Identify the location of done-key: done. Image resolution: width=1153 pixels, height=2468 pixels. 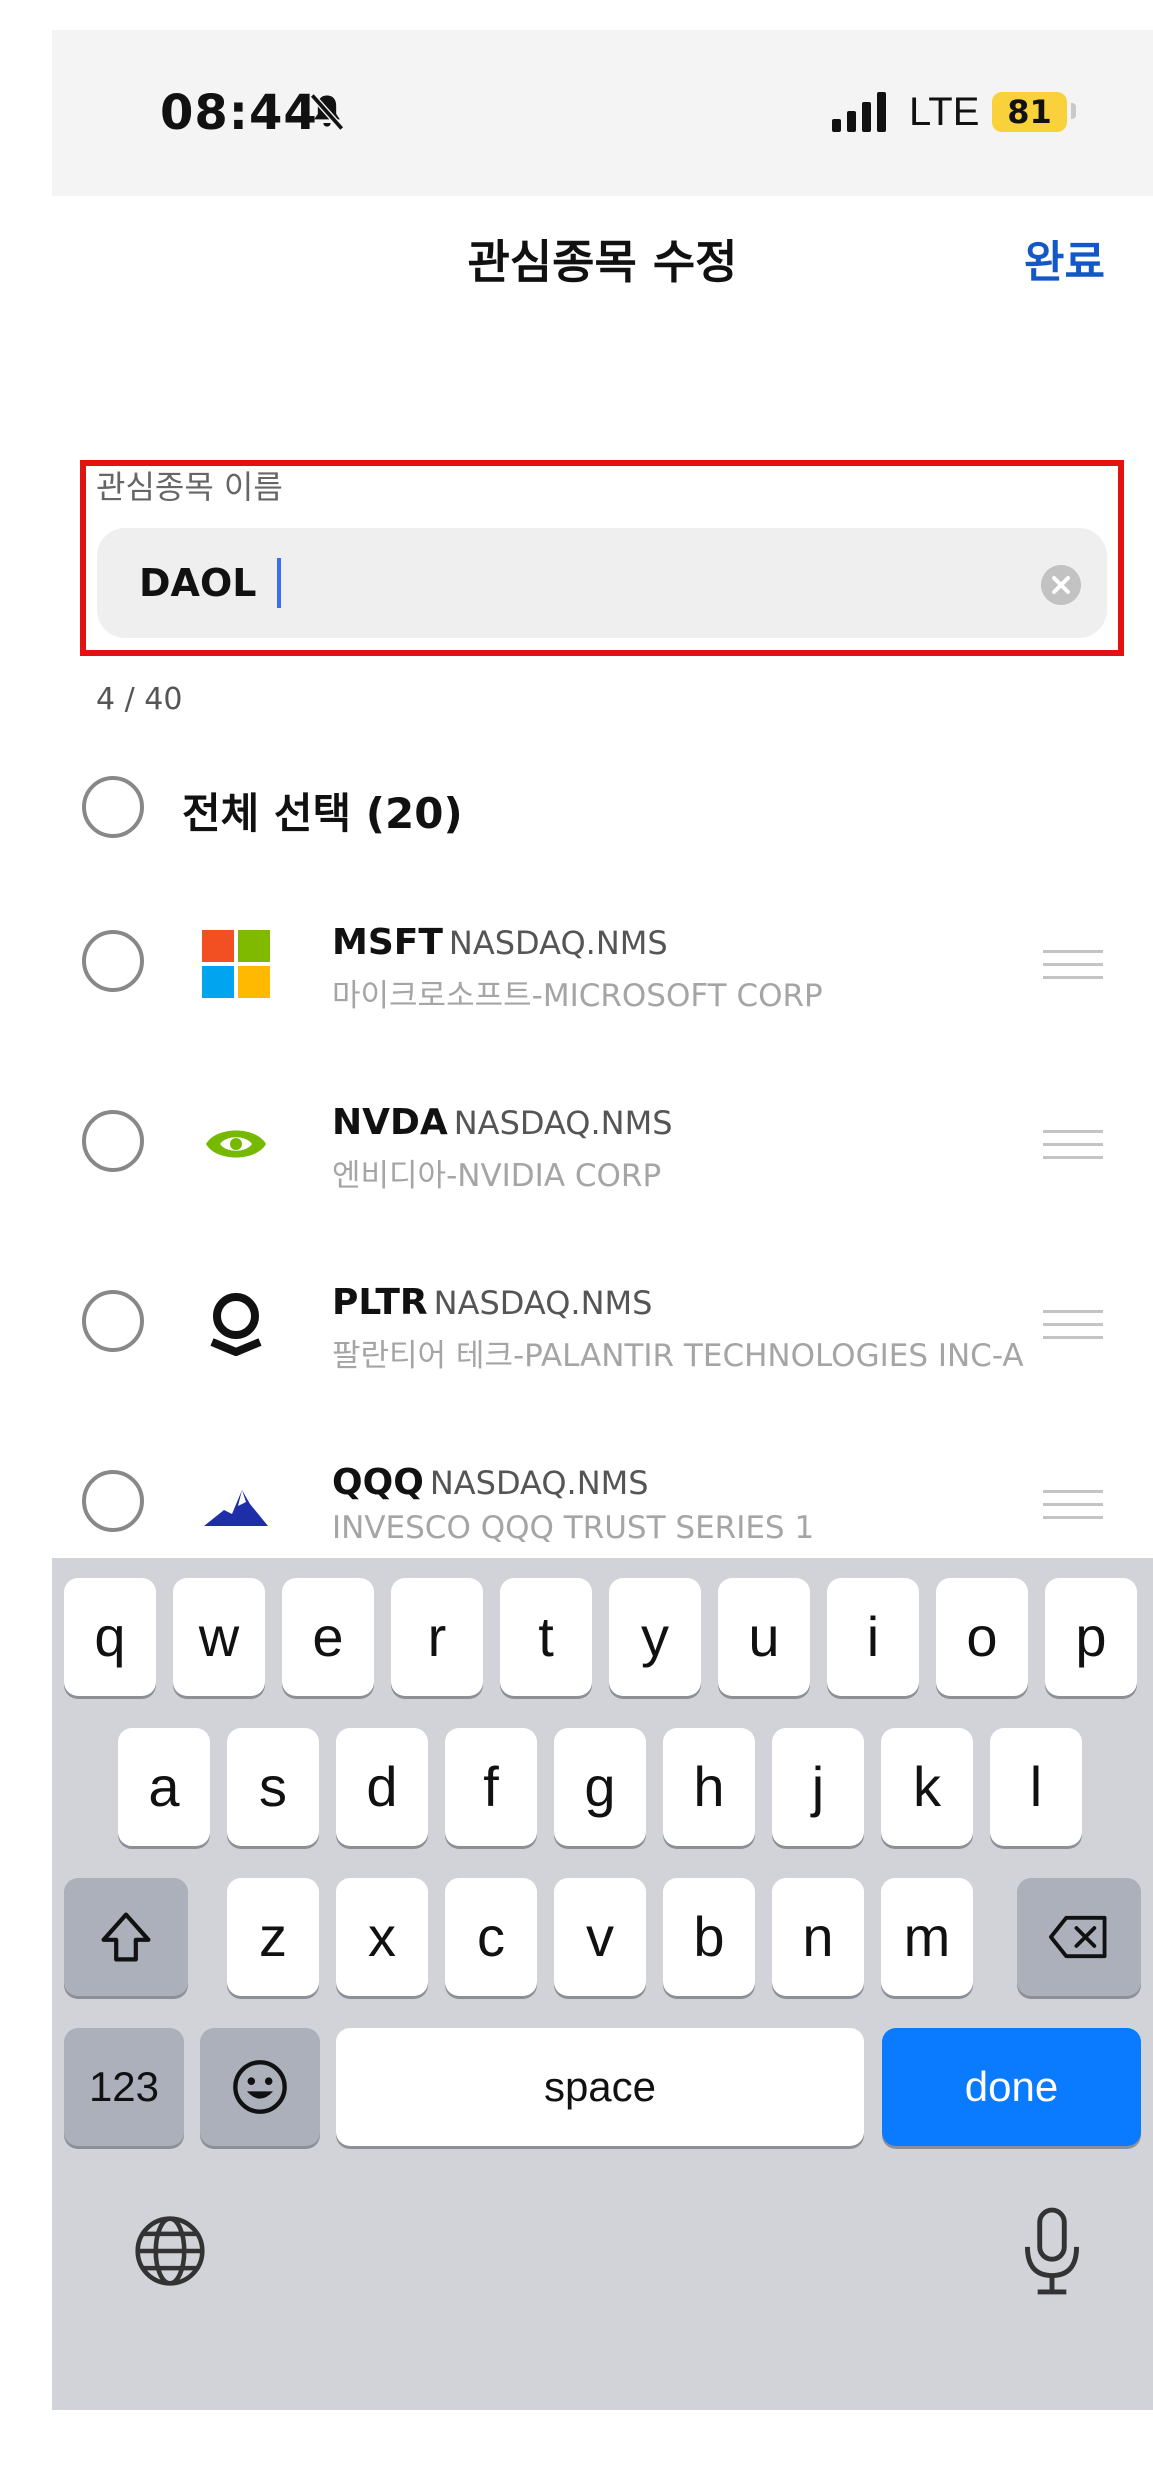
(1011, 2087).